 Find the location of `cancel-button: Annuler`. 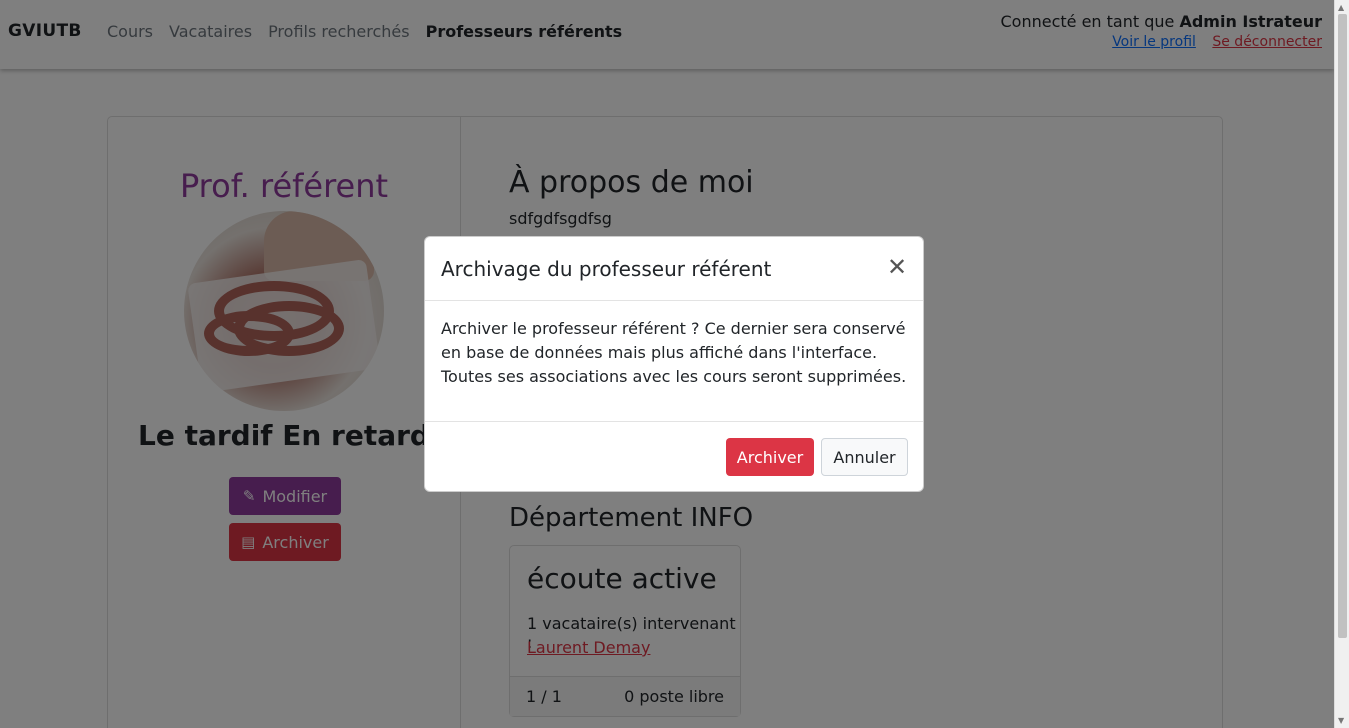

cancel-button: Annuler is located at coordinates (864, 457).